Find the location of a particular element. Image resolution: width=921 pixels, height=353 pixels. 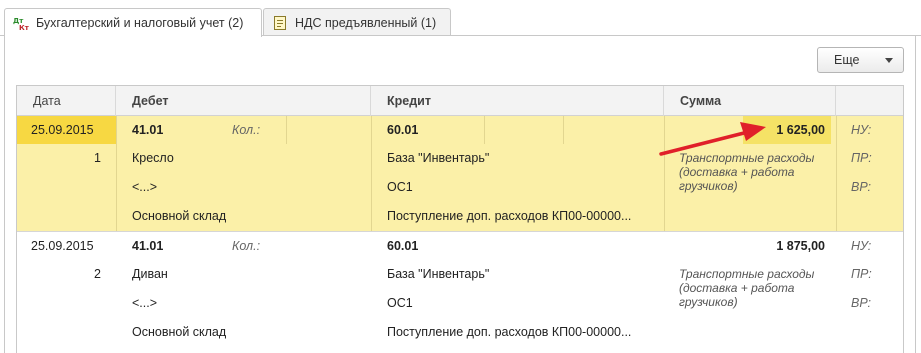

svg-text: Кт is located at coordinates (24, 27).